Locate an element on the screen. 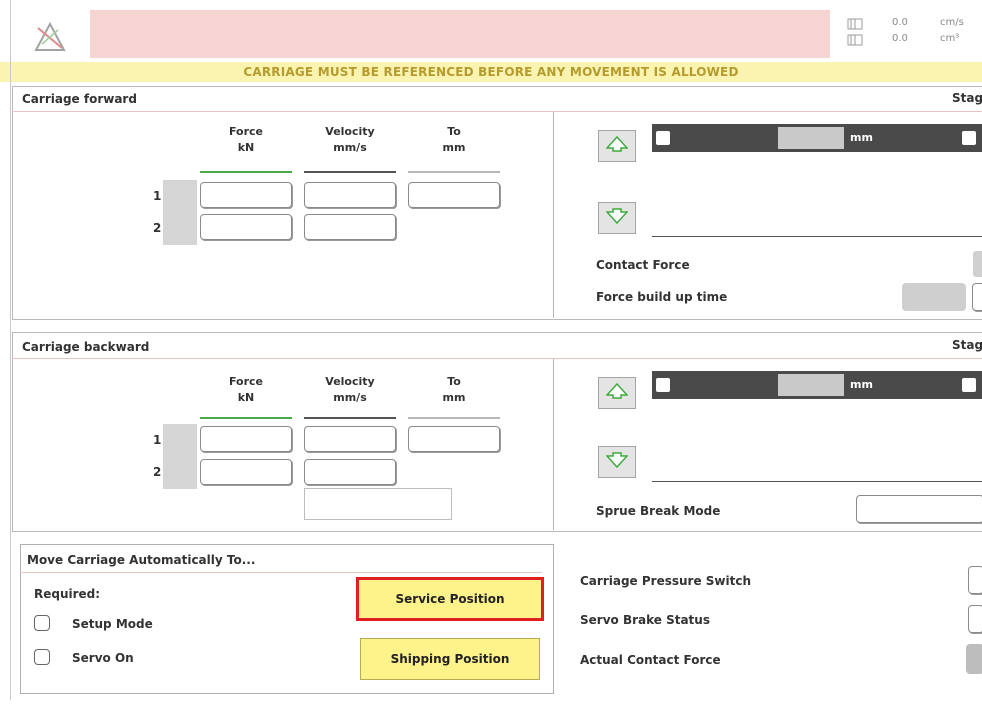 The width and height of the screenshot is (982, 725). forward-velocity-header: Velocity mm/s is located at coordinates (350, 139).